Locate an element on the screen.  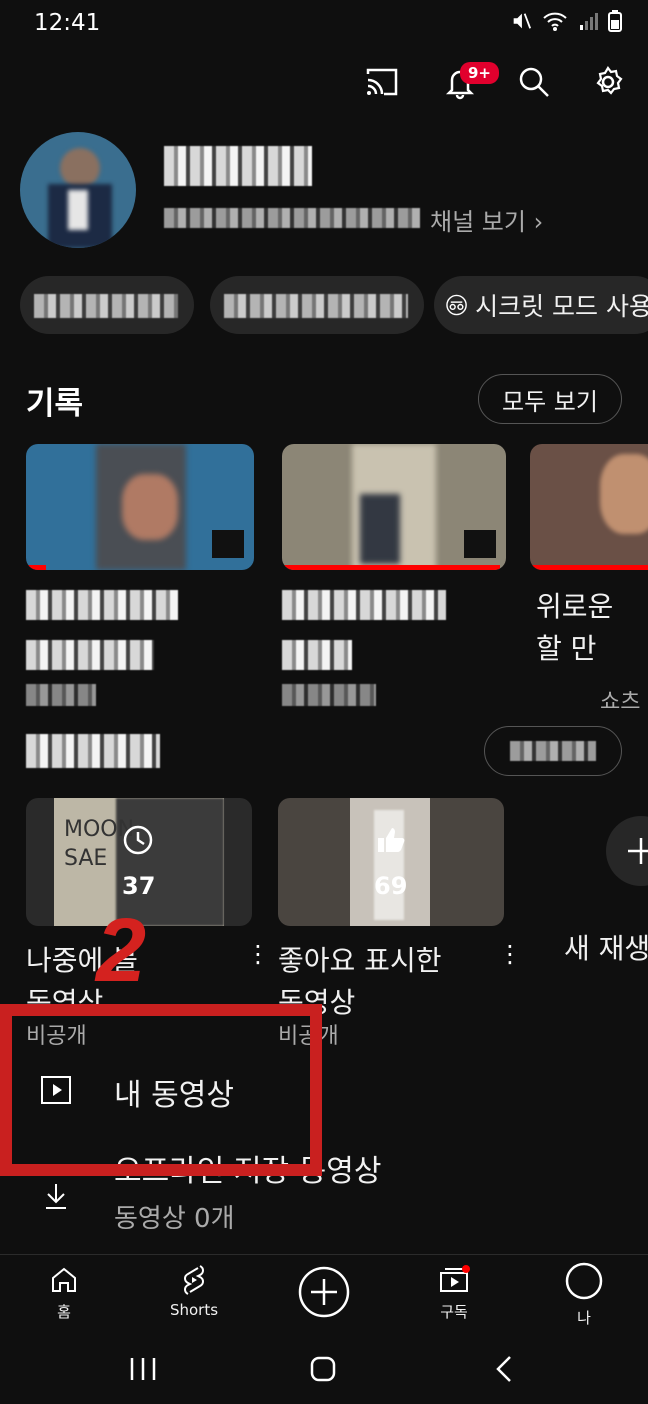
incognito-label: 시크릿 모드 사용 is located at coordinates (561, 306).